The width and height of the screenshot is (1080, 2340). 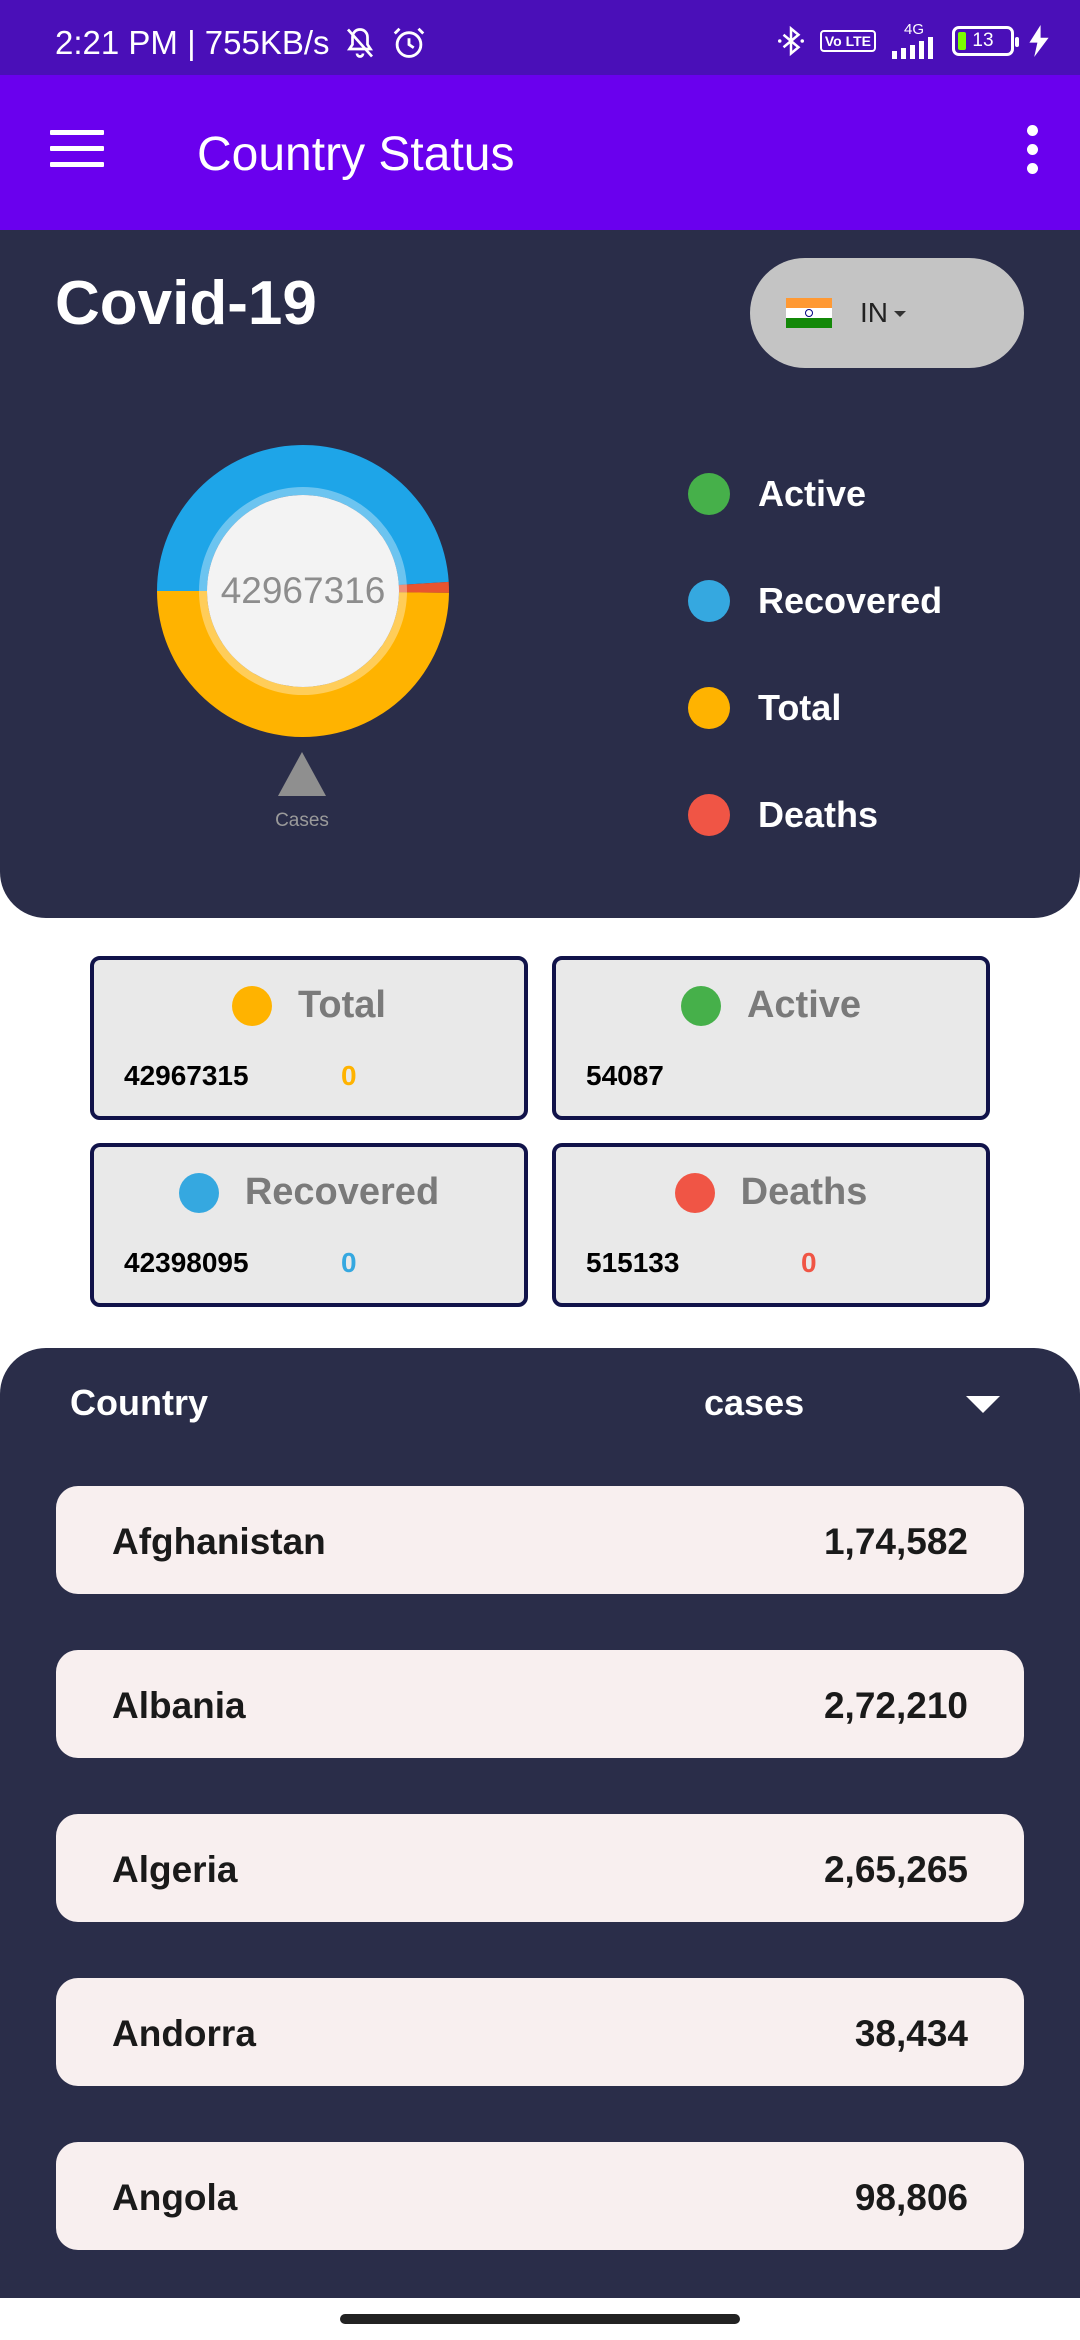 I want to click on list-item: Algeria 2,65,265, so click(x=540, y=1868).